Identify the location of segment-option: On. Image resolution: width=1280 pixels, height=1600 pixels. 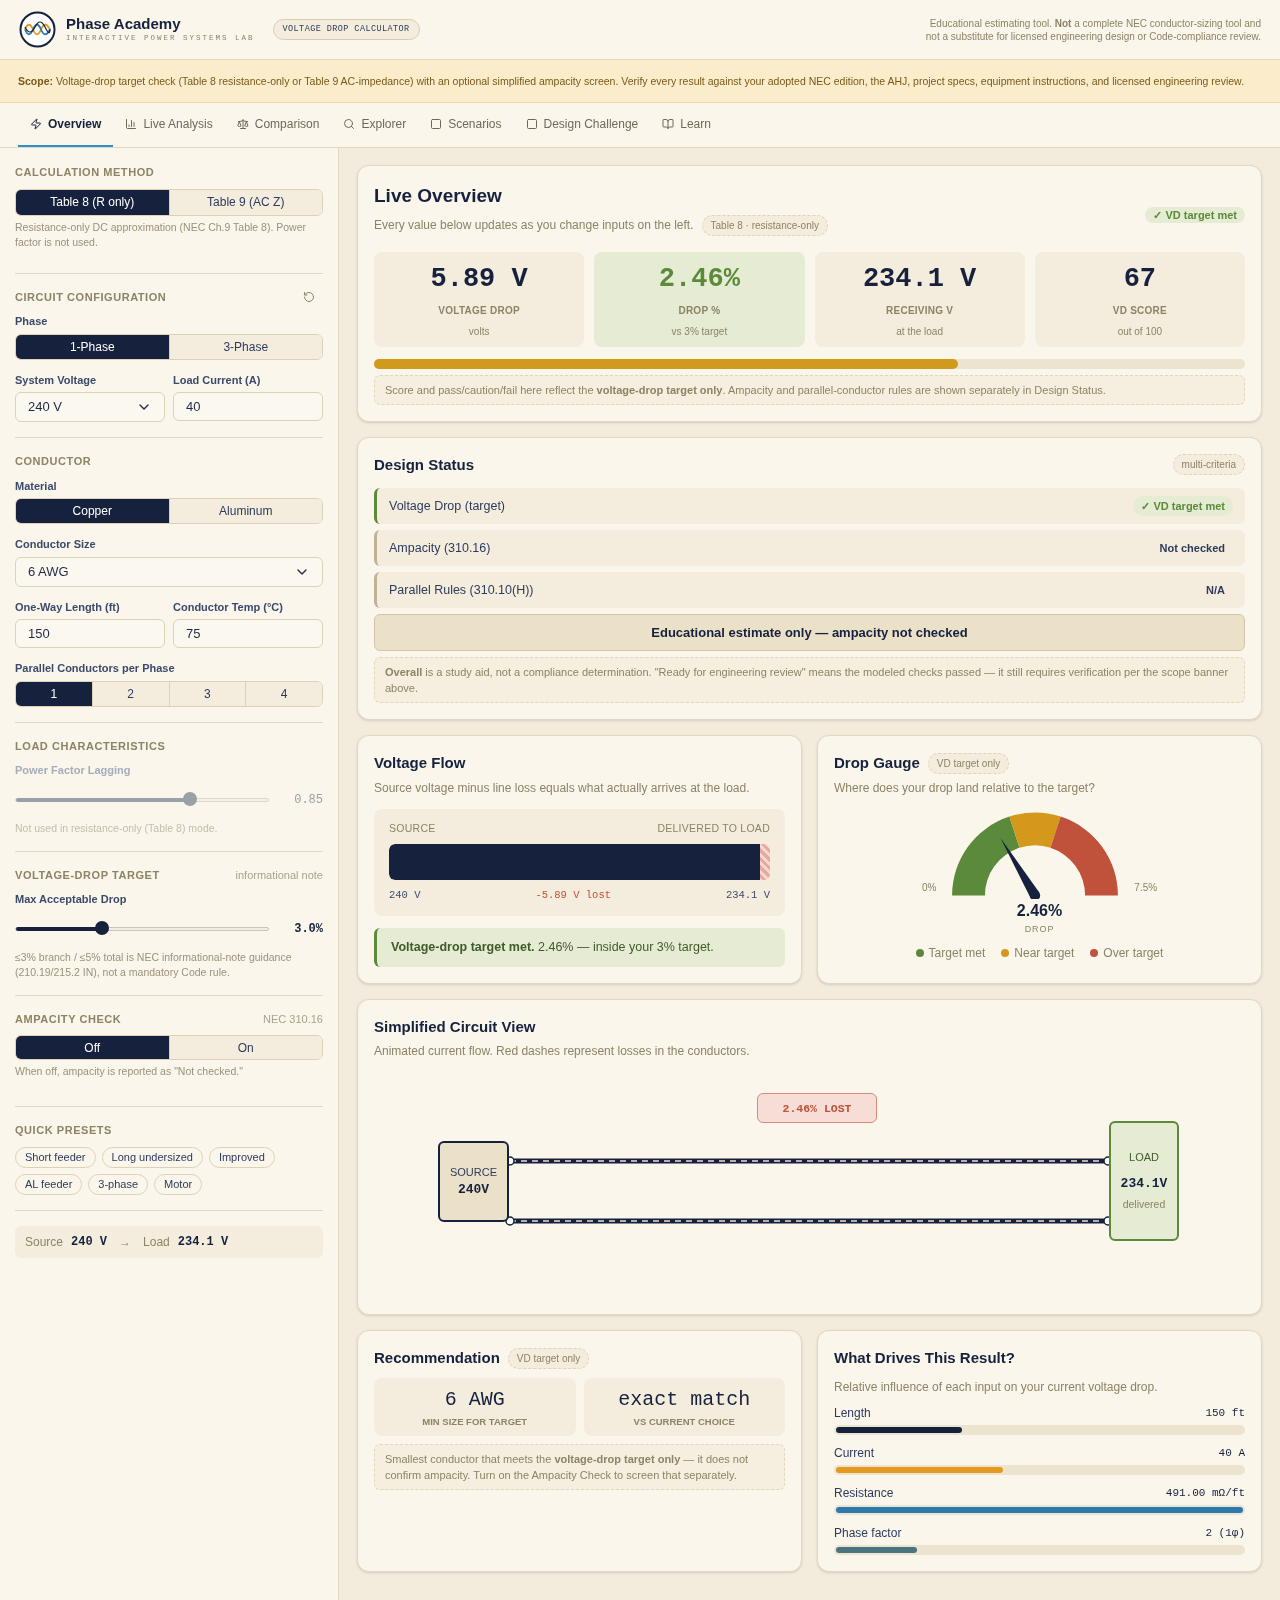
(245, 1047).